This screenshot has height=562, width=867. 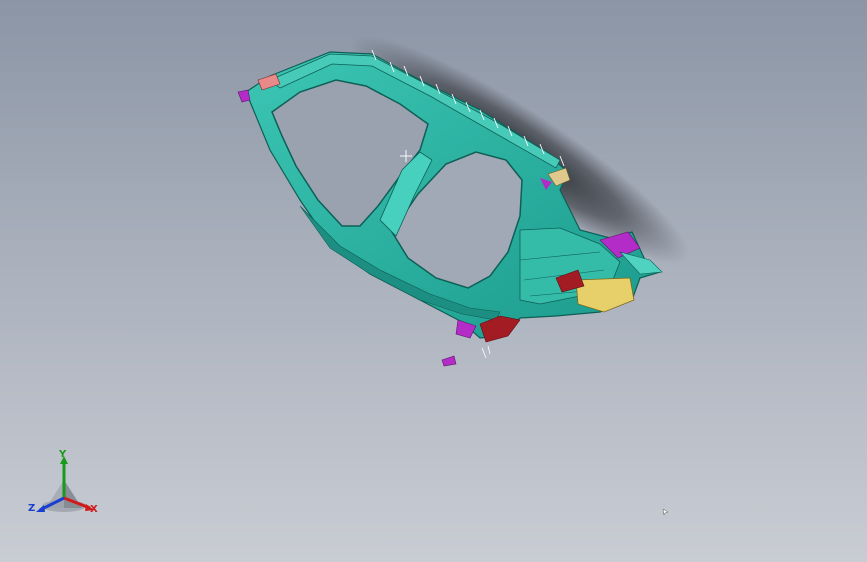 I want to click on axis-label-y: Y, so click(x=63, y=454).